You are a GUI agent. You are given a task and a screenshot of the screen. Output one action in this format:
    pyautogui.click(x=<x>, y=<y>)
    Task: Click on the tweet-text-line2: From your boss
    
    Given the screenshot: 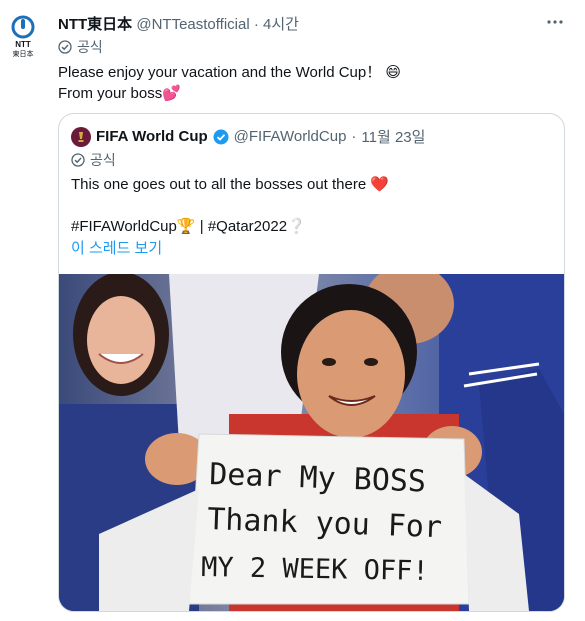 What is the action you would take?
    pyautogui.click(x=110, y=93)
    